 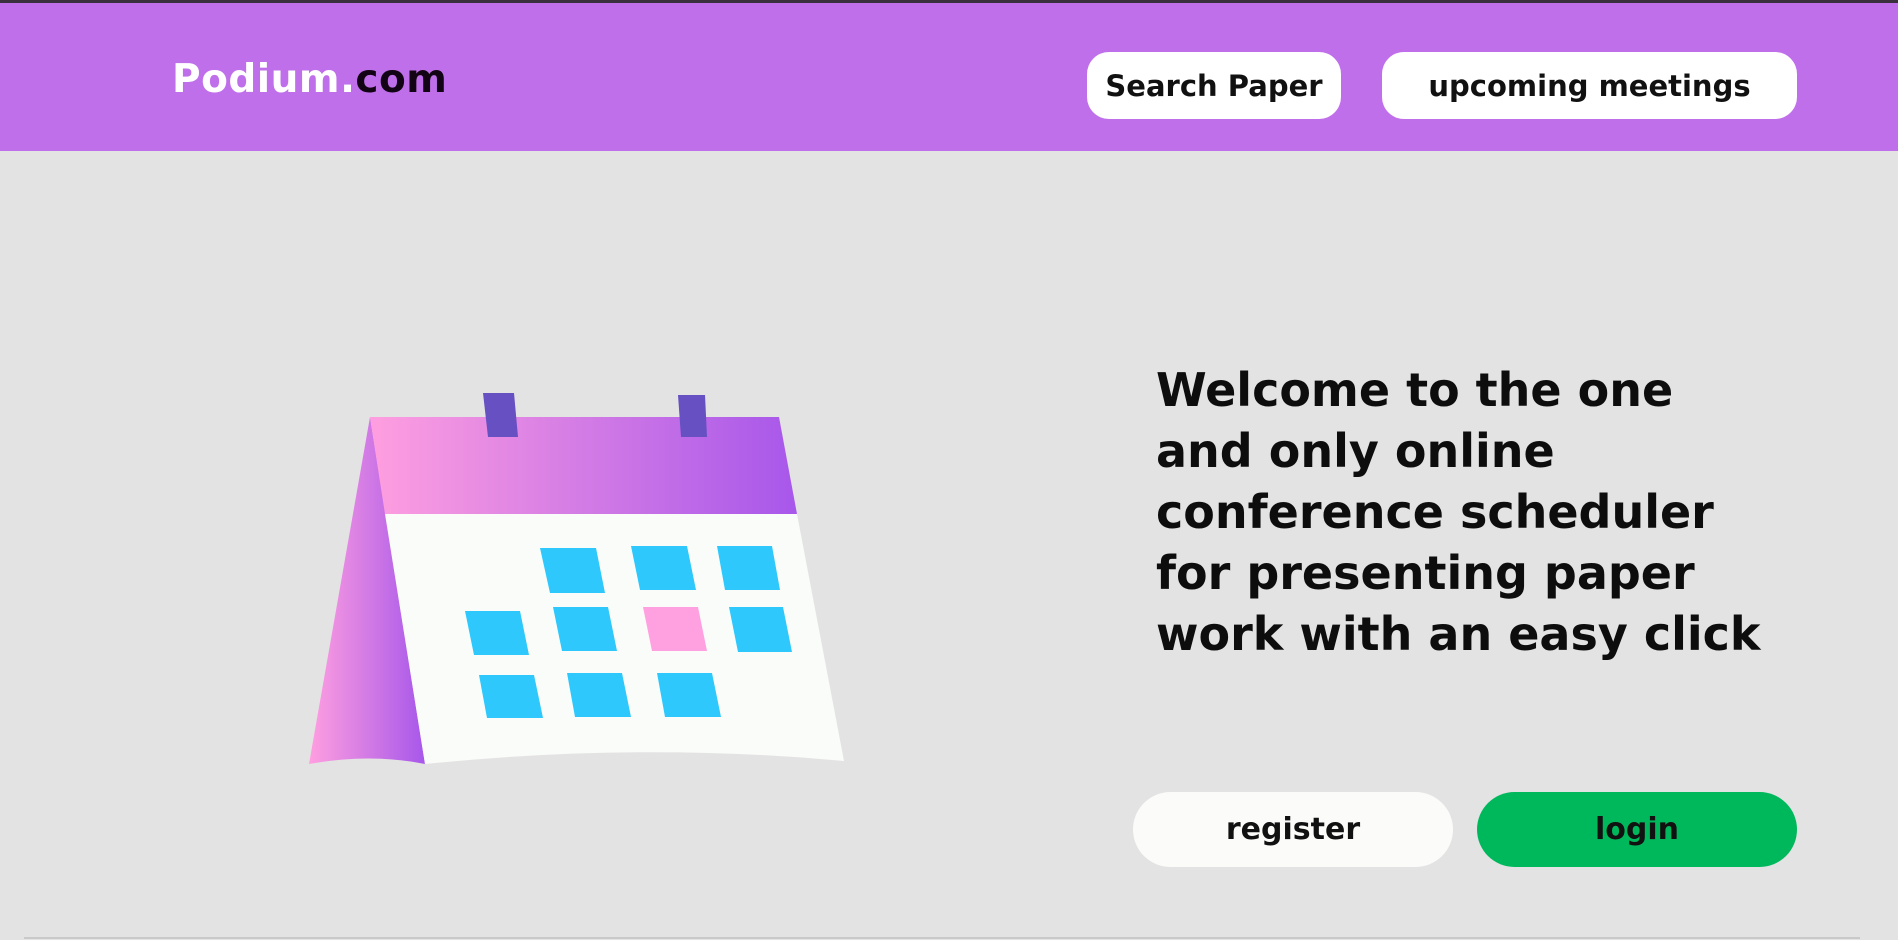 I want to click on login-button: login, so click(x=1637, y=829).